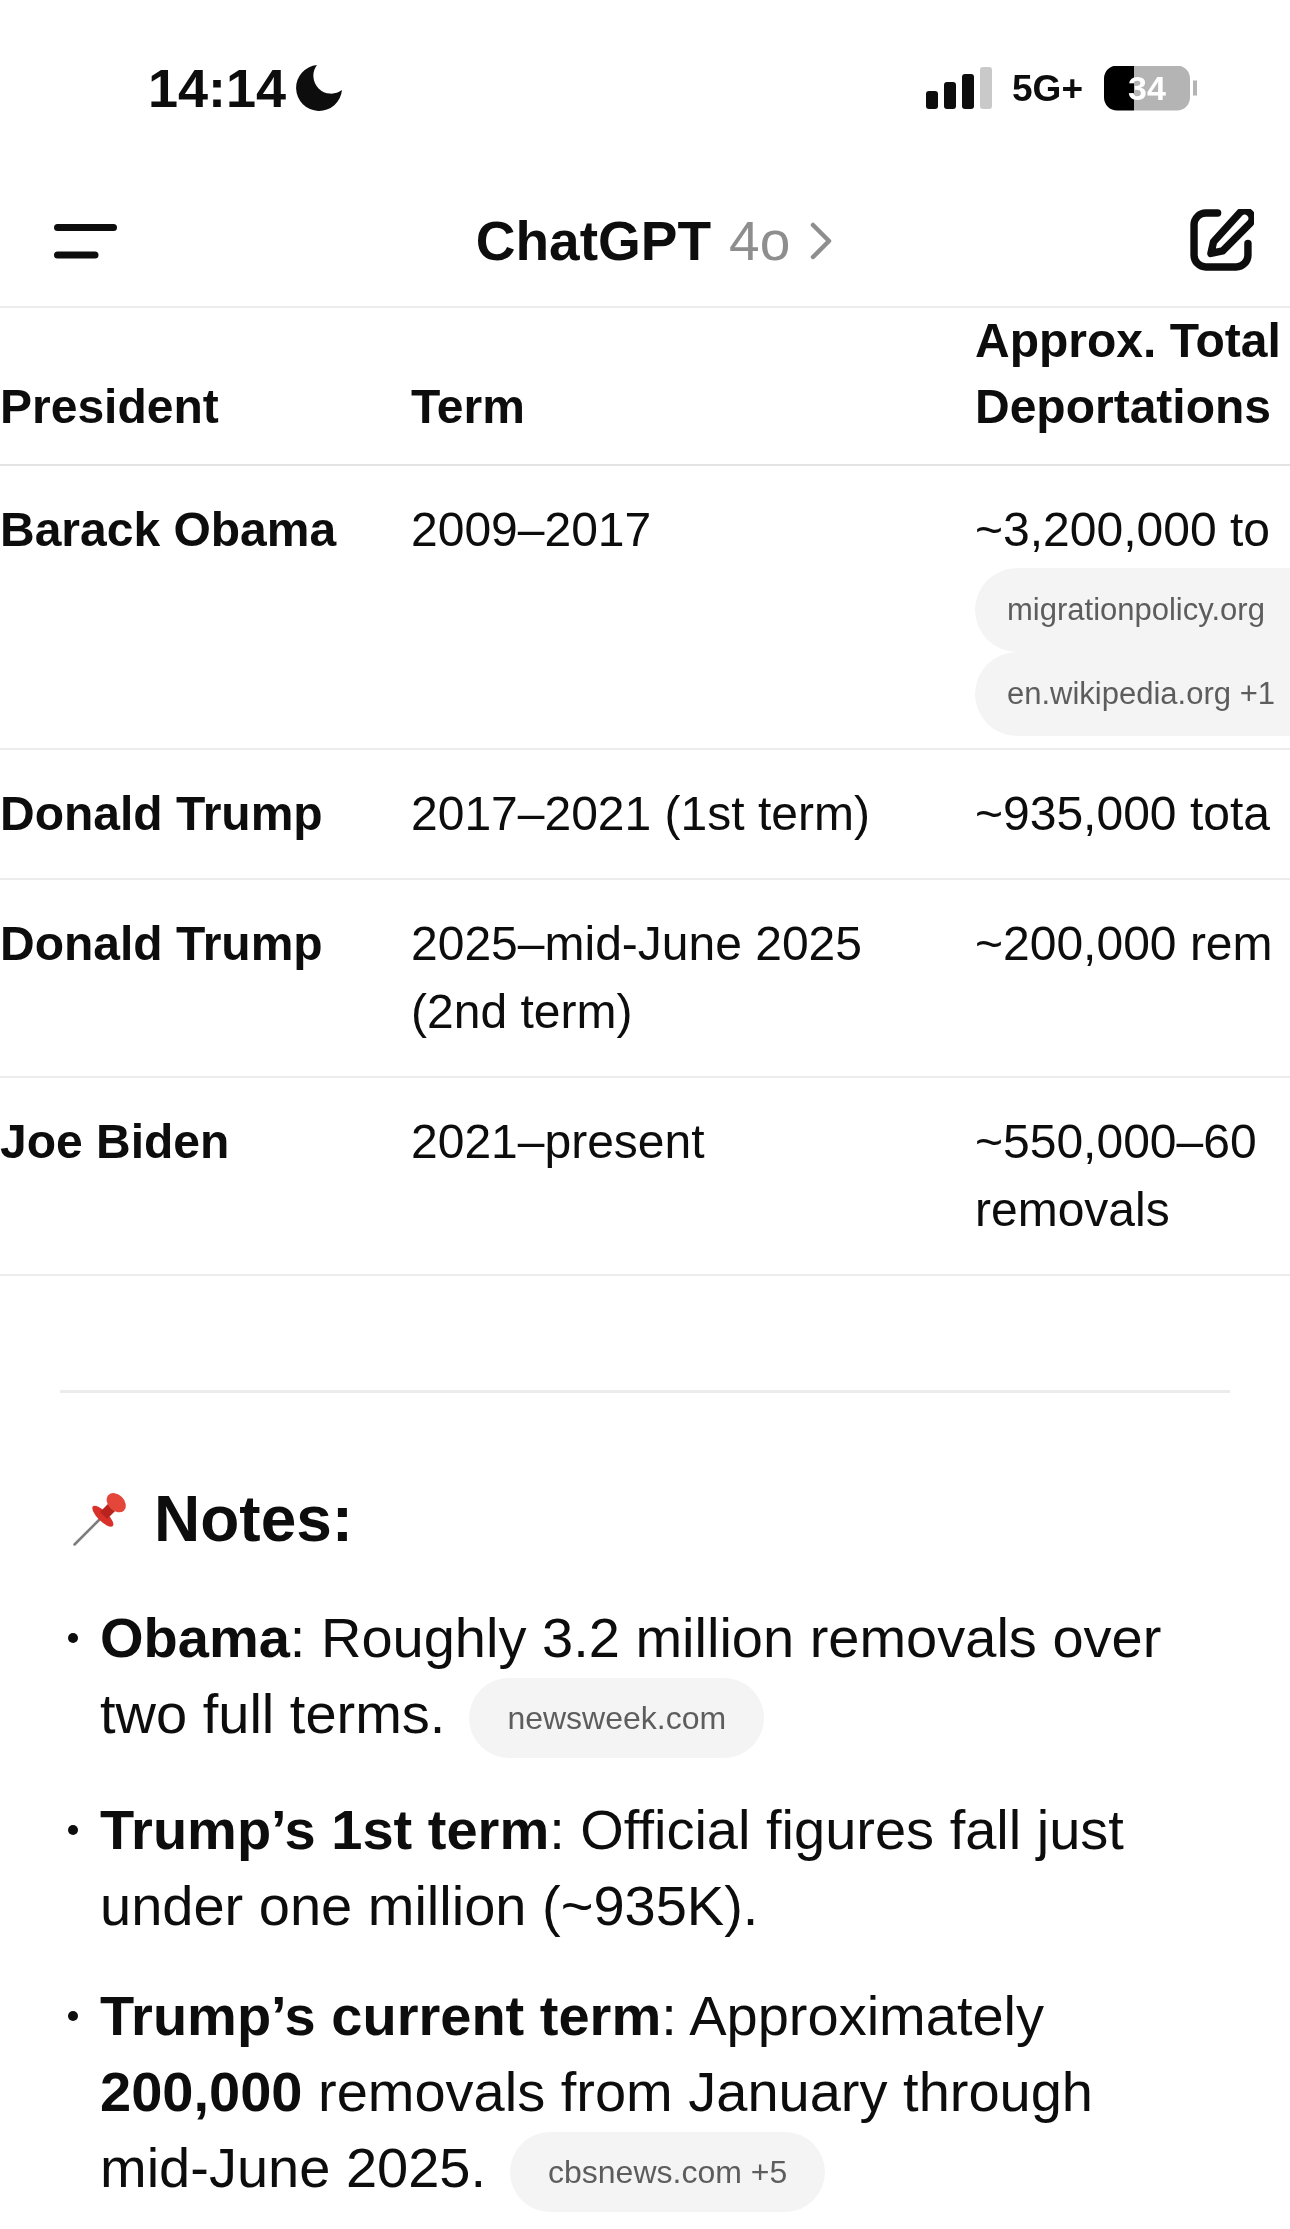 The image size is (1290, 2229). I want to click on note-text: Trump’s current term: Approximately 200,000 removals from January through mid-June 2025. cbsnews.com +5, so click(647, 2095).